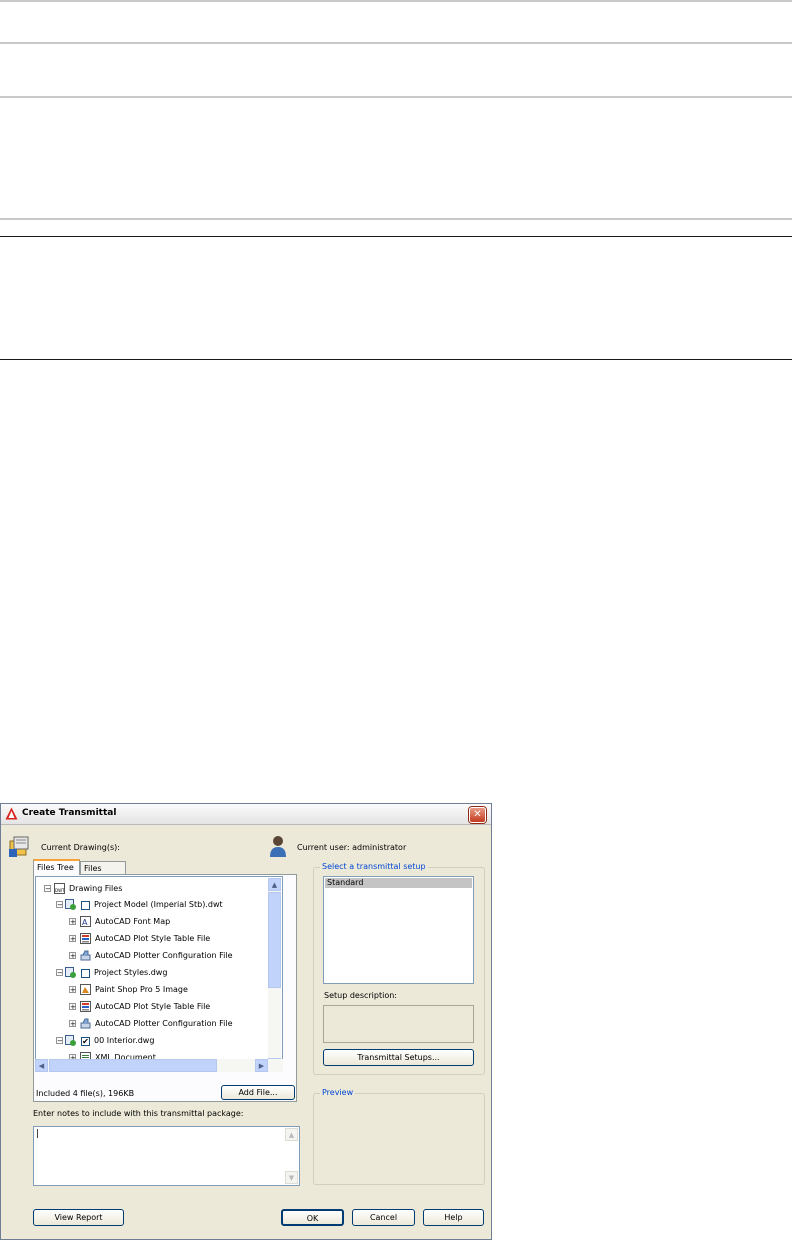  I want to click on preview-title: Preview, so click(338, 1092).